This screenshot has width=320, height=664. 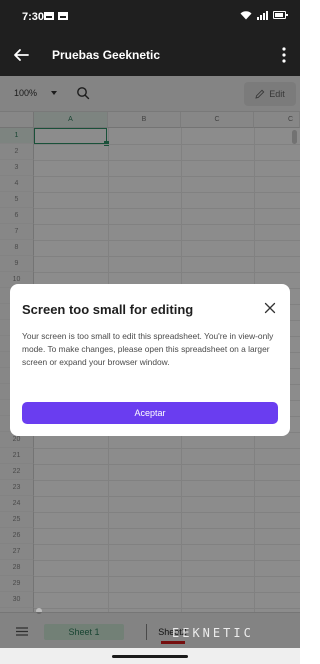 What do you see at coordinates (33, 17) in the screenshot?
I see `status-time: 7:30` at bounding box center [33, 17].